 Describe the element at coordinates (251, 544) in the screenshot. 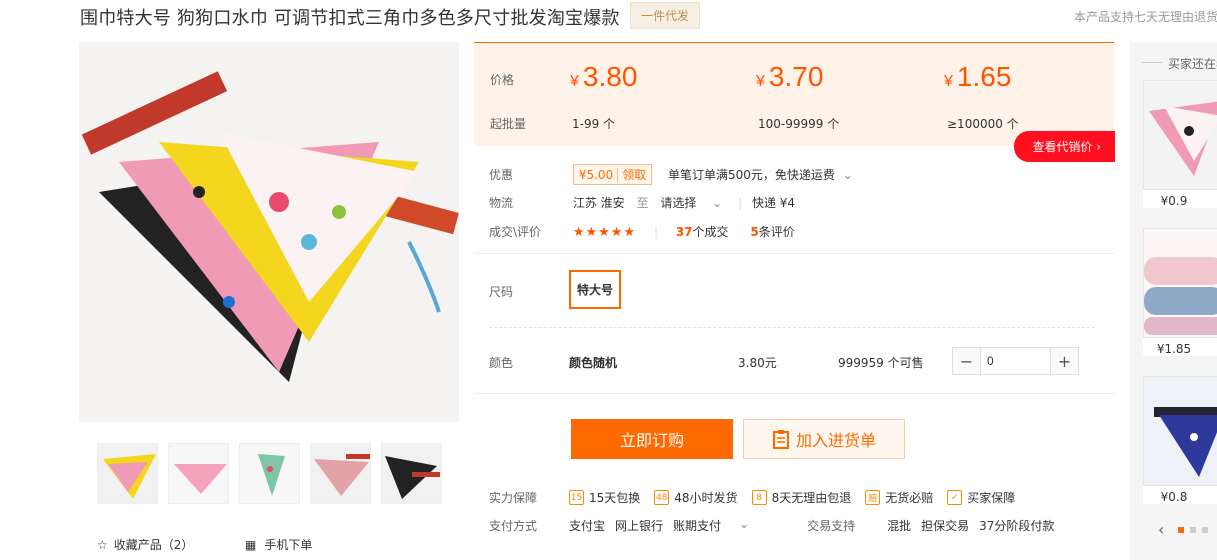

I see `qr-code-icon: ▦` at that location.